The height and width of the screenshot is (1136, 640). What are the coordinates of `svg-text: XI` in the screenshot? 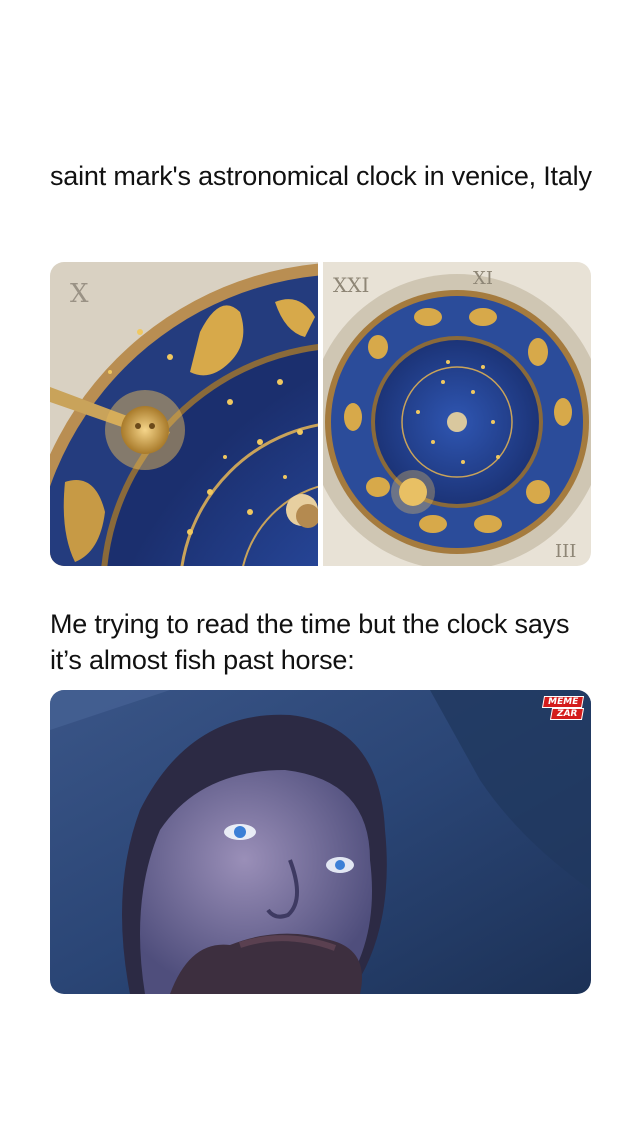 It's located at (483, 278).